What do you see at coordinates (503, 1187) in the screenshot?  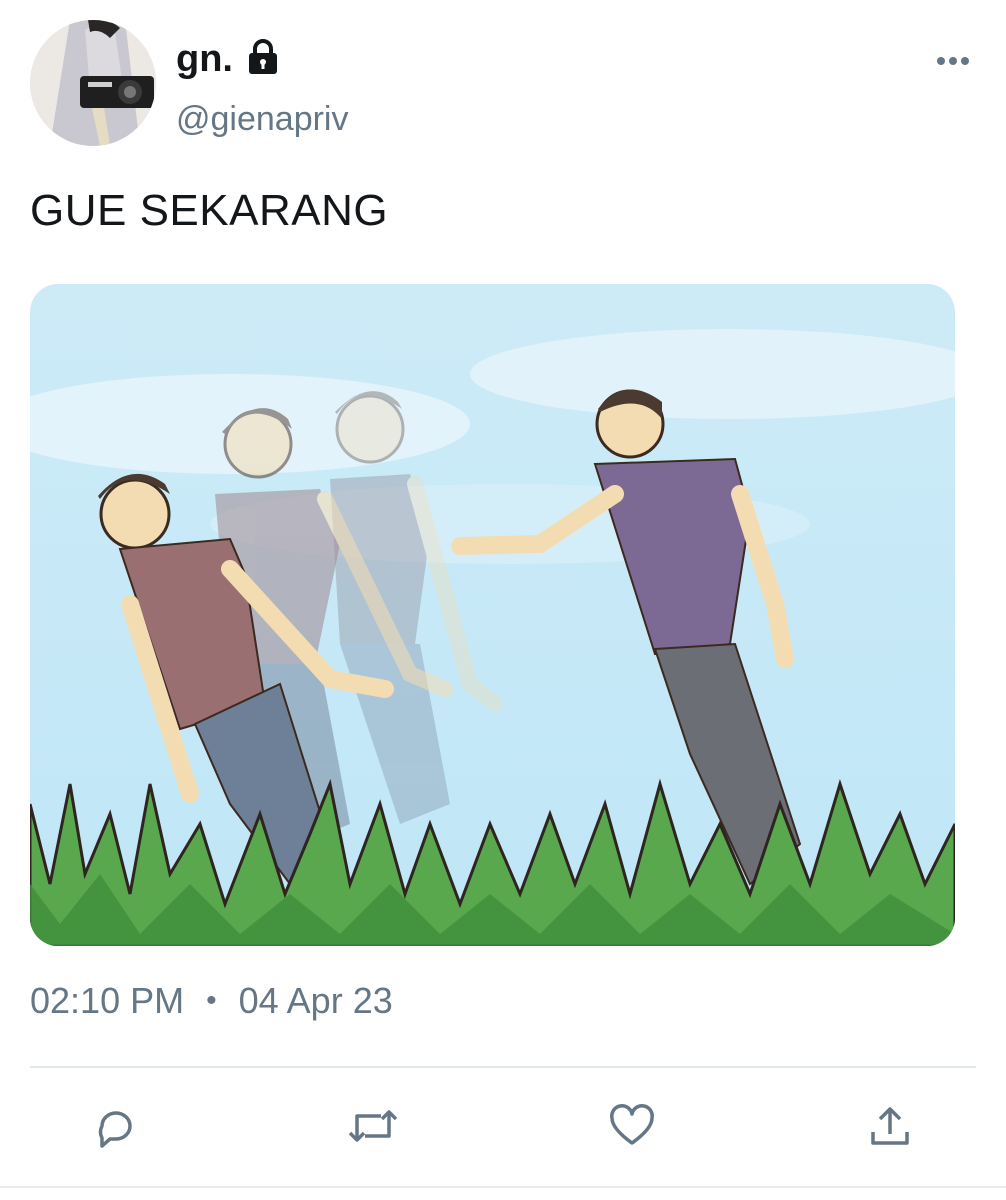 I see `bottom-divider` at bounding box center [503, 1187].